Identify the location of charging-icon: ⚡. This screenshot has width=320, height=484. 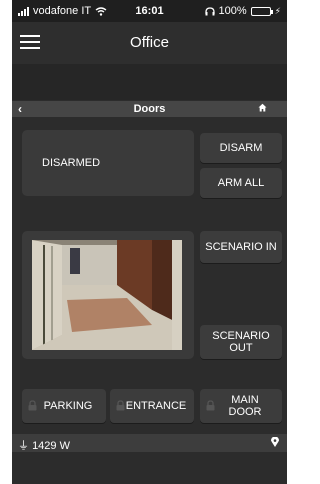
(277, 10).